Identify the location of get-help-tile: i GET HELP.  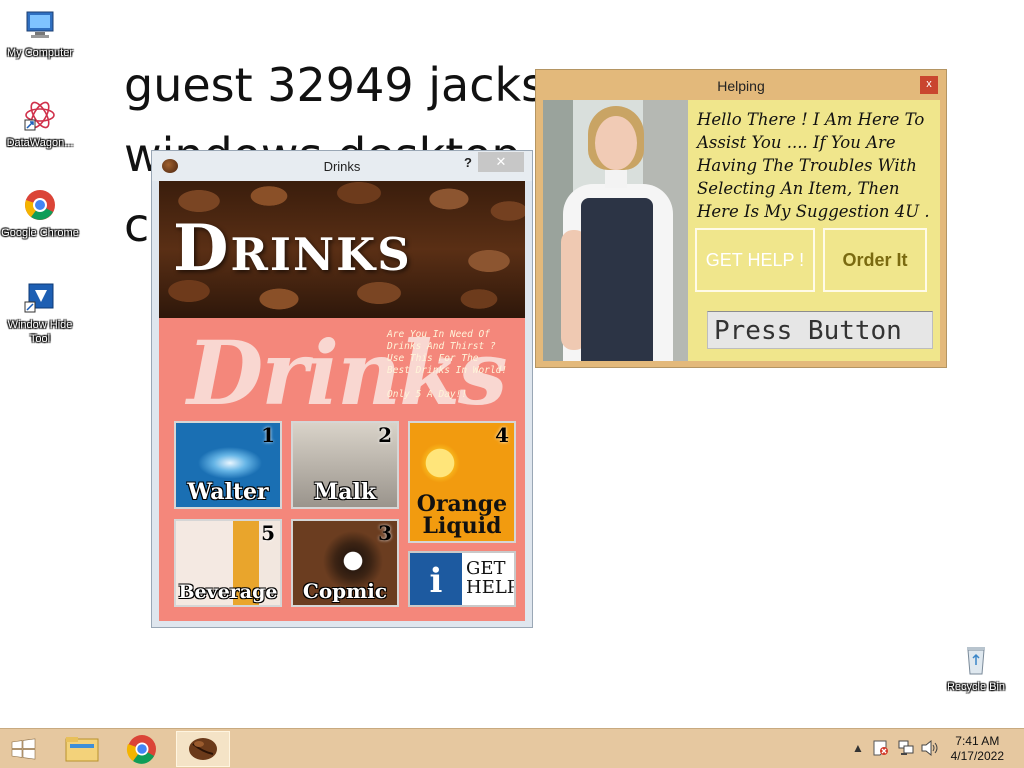
(462, 579).